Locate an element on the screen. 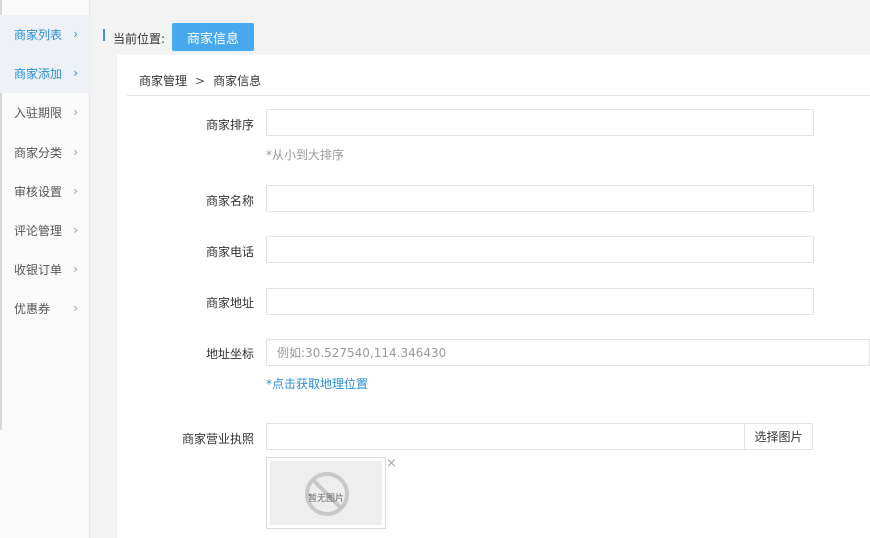  sort-hint: *从小到大排序 is located at coordinates (305, 155).